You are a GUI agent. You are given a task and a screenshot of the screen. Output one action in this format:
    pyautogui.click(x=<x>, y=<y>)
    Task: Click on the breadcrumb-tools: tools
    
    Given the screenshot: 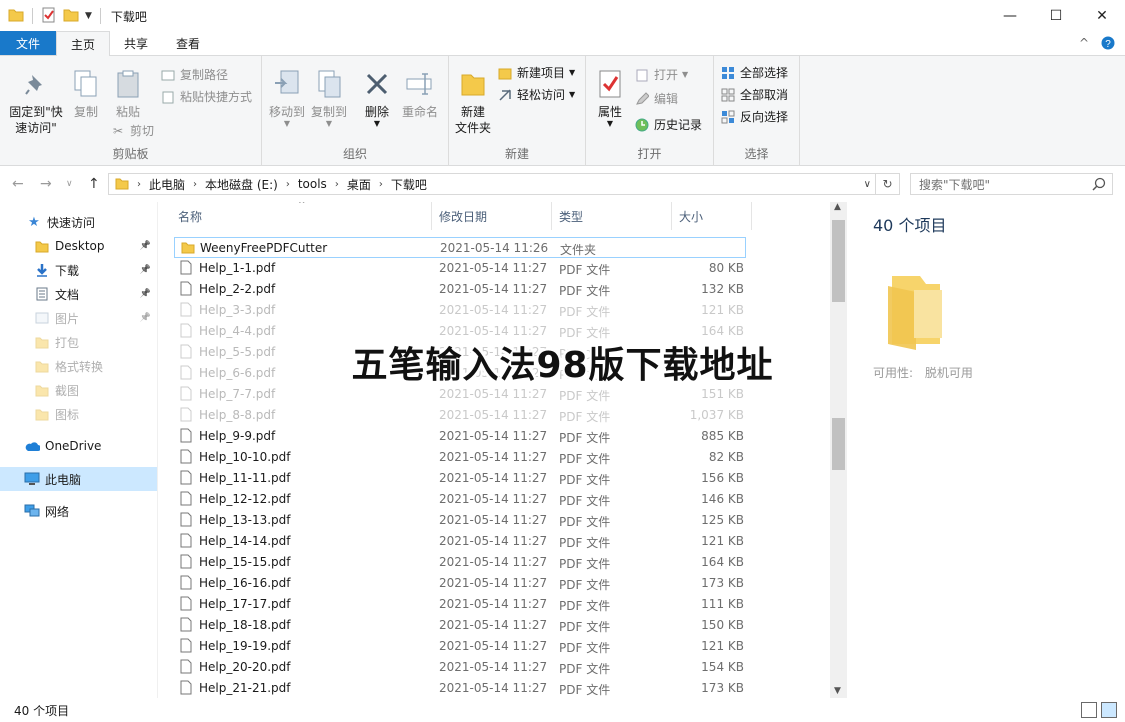 What is the action you would take?
    pyautogui.click(x=312, y=184)
    